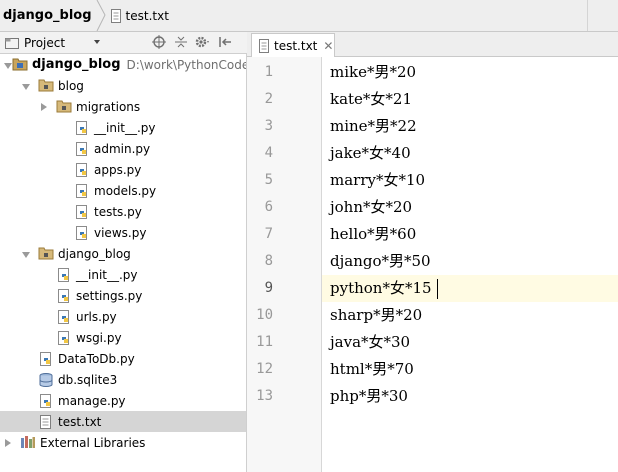 The image size is (618, 472). I want to click on code-line: john*女*20, so click(371, 207).